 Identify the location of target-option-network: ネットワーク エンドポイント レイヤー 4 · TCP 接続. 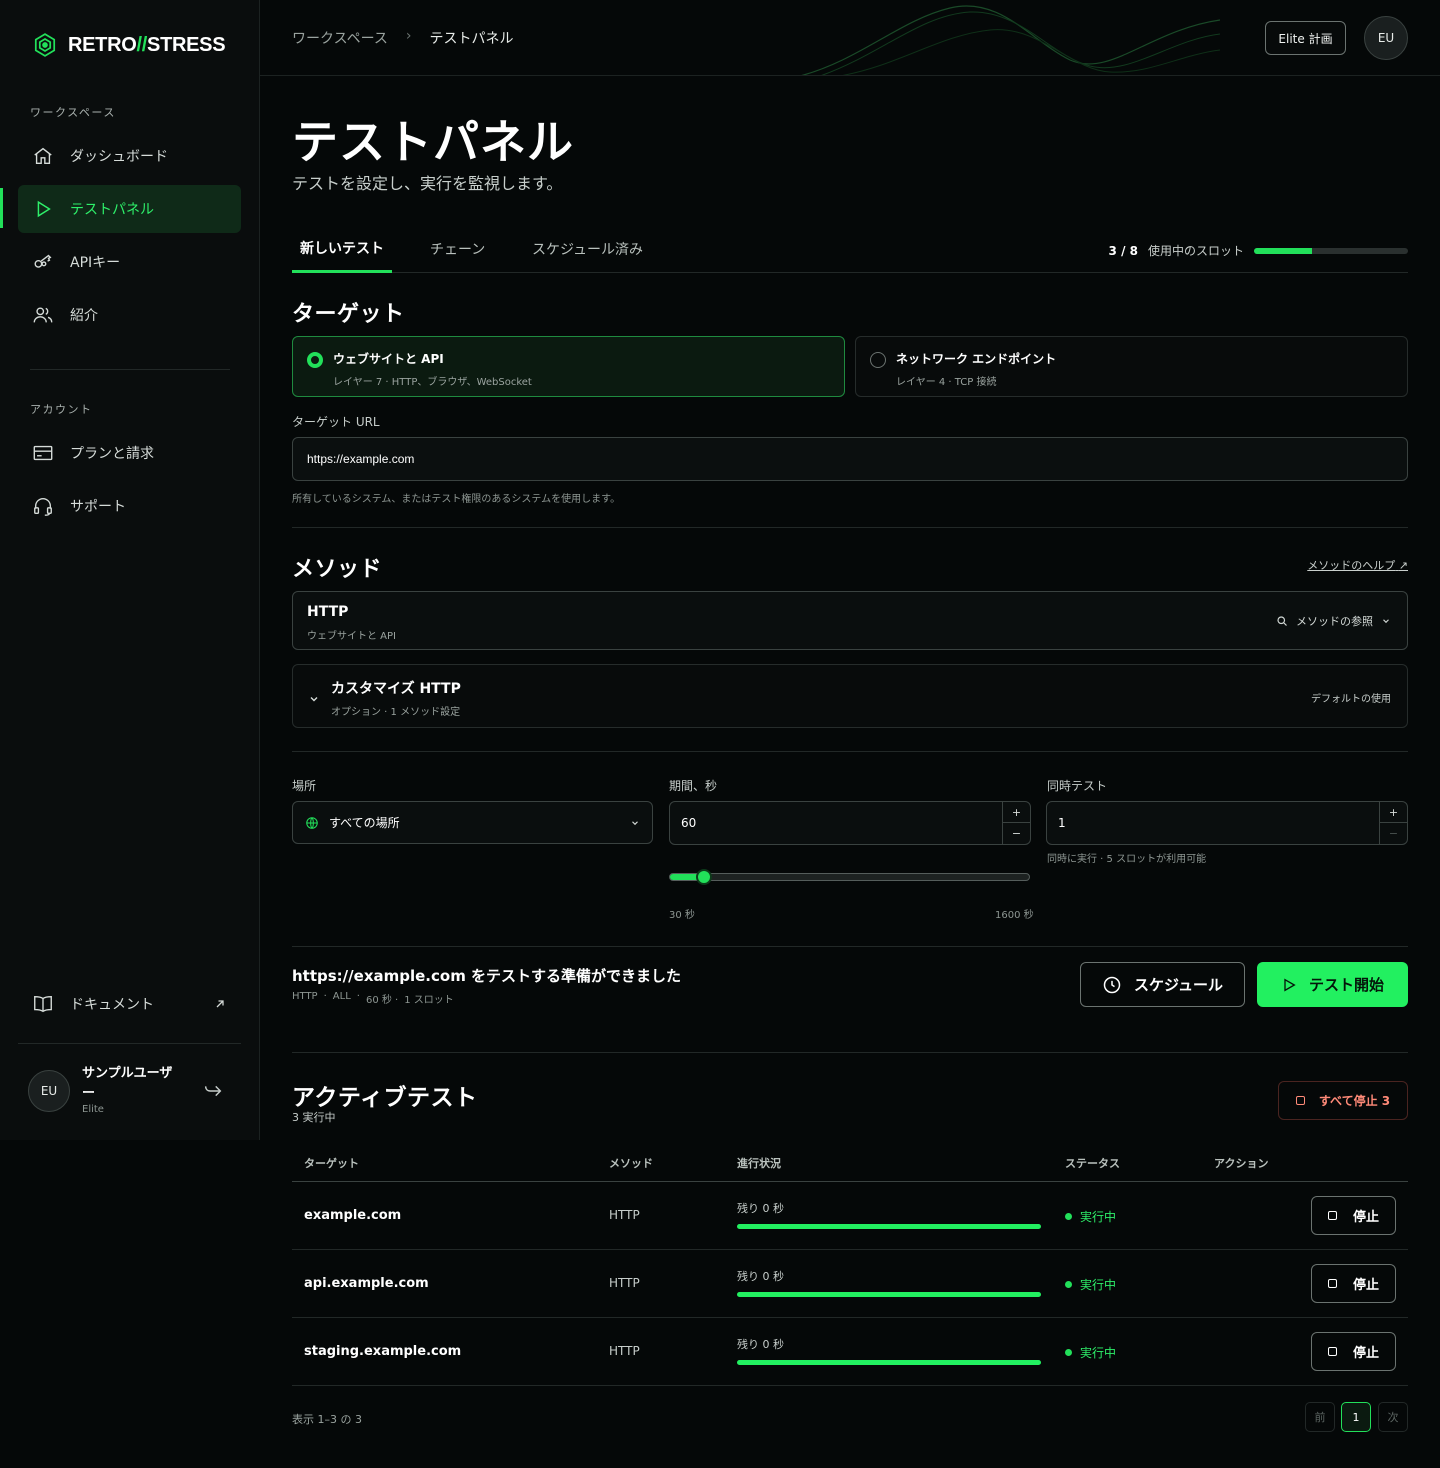
(1131, 366).